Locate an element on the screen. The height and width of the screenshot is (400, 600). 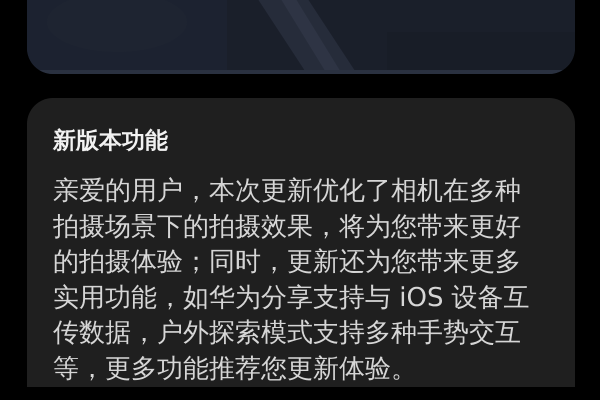
card-title: 新版本功能 is located at coordinates (111, 141).